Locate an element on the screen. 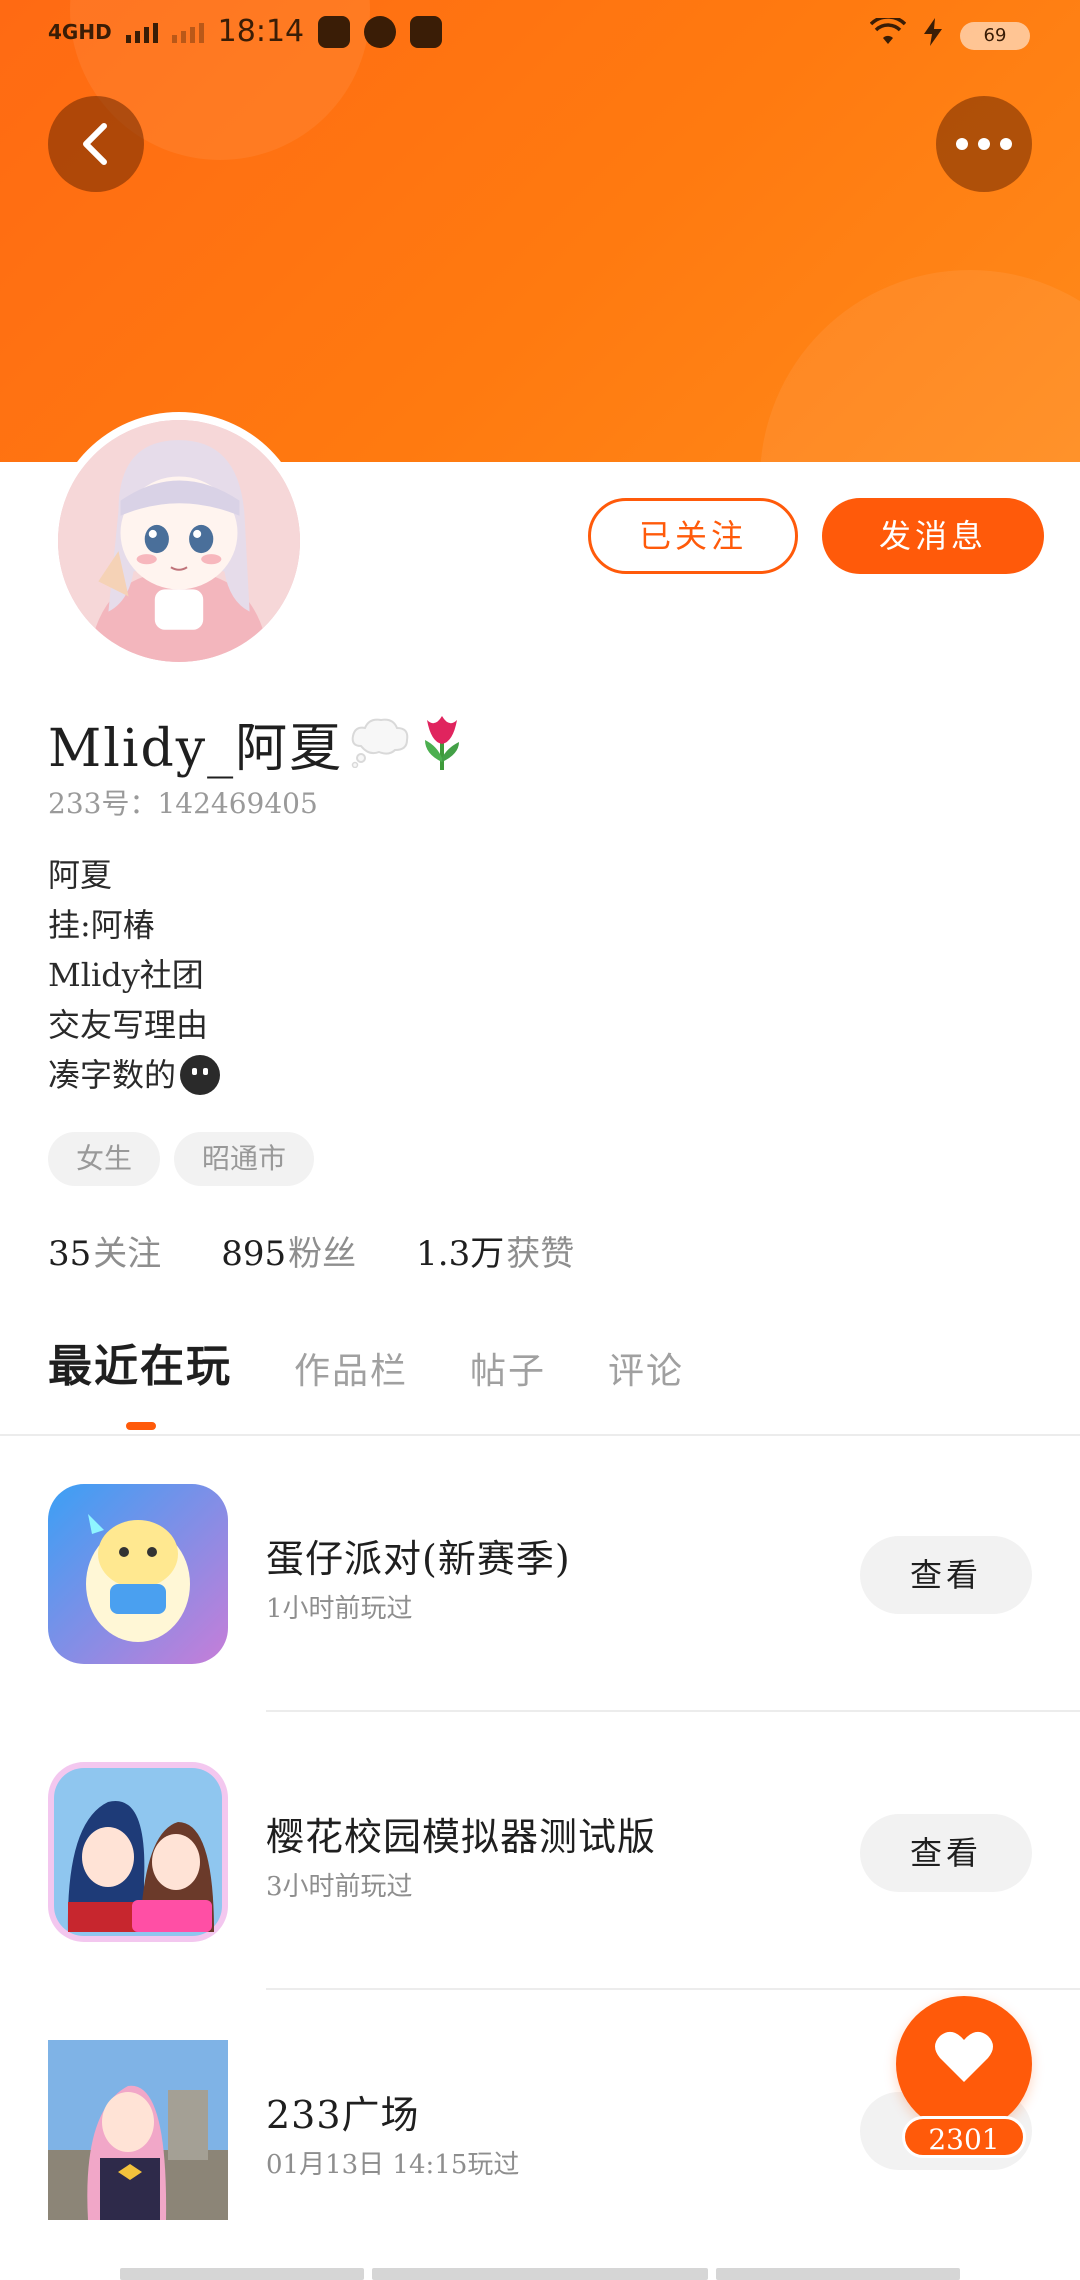 Image resolution: width=1080 pixels, height=2280 pixels. more-dots-icon is located at coordinates (984, 144).